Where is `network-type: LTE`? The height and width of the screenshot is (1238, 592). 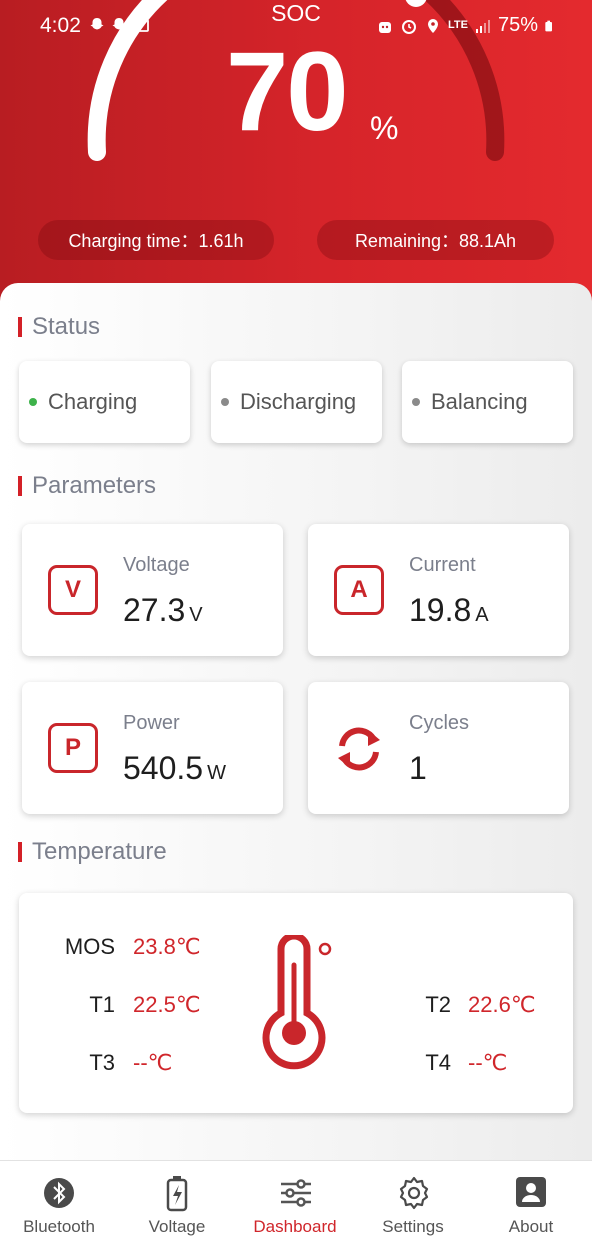 network-type: LTE is located at coordinates (458, 25).